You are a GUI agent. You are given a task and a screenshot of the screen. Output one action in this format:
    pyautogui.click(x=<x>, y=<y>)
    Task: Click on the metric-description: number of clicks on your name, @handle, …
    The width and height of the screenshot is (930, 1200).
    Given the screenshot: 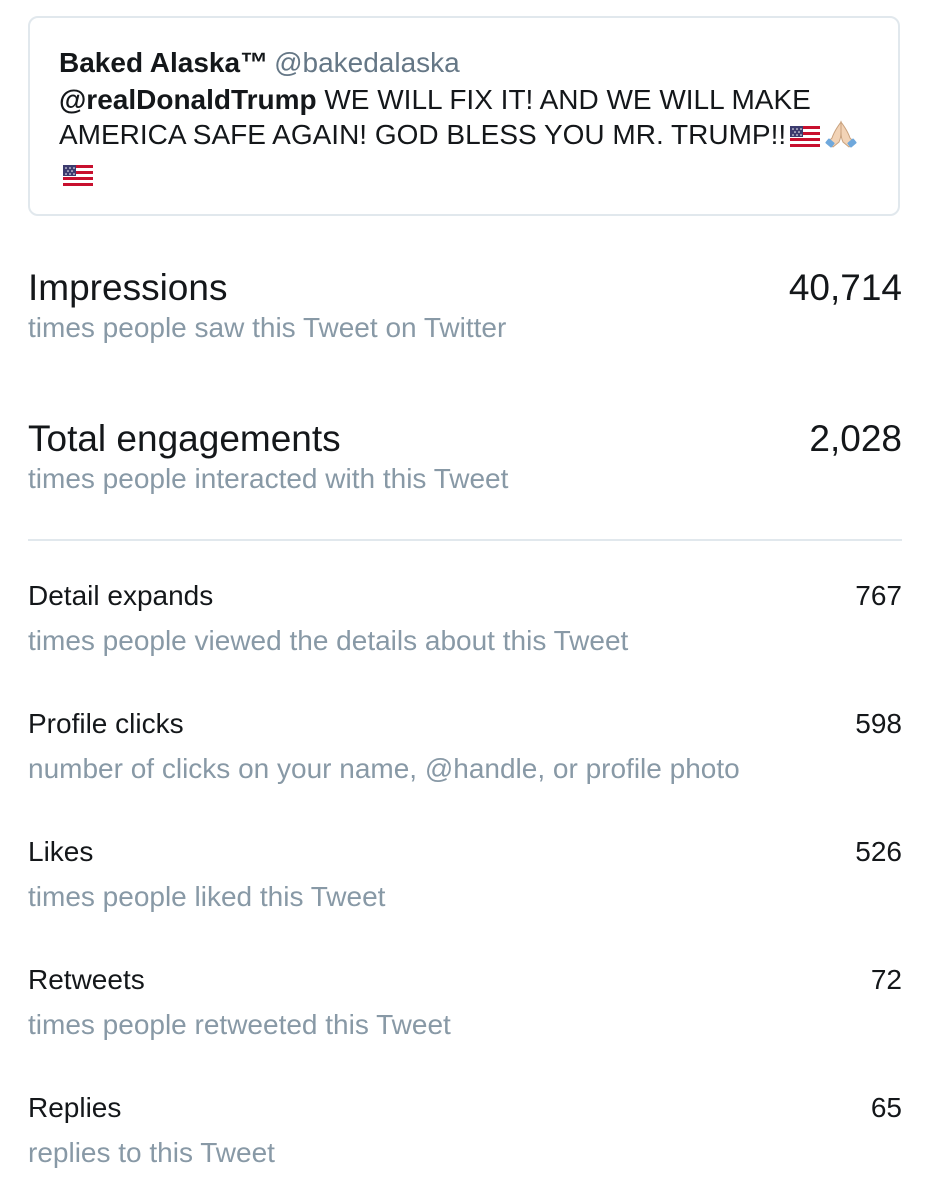 What is the action you would take?
    pyautogui.click(x=384, y=768)
    